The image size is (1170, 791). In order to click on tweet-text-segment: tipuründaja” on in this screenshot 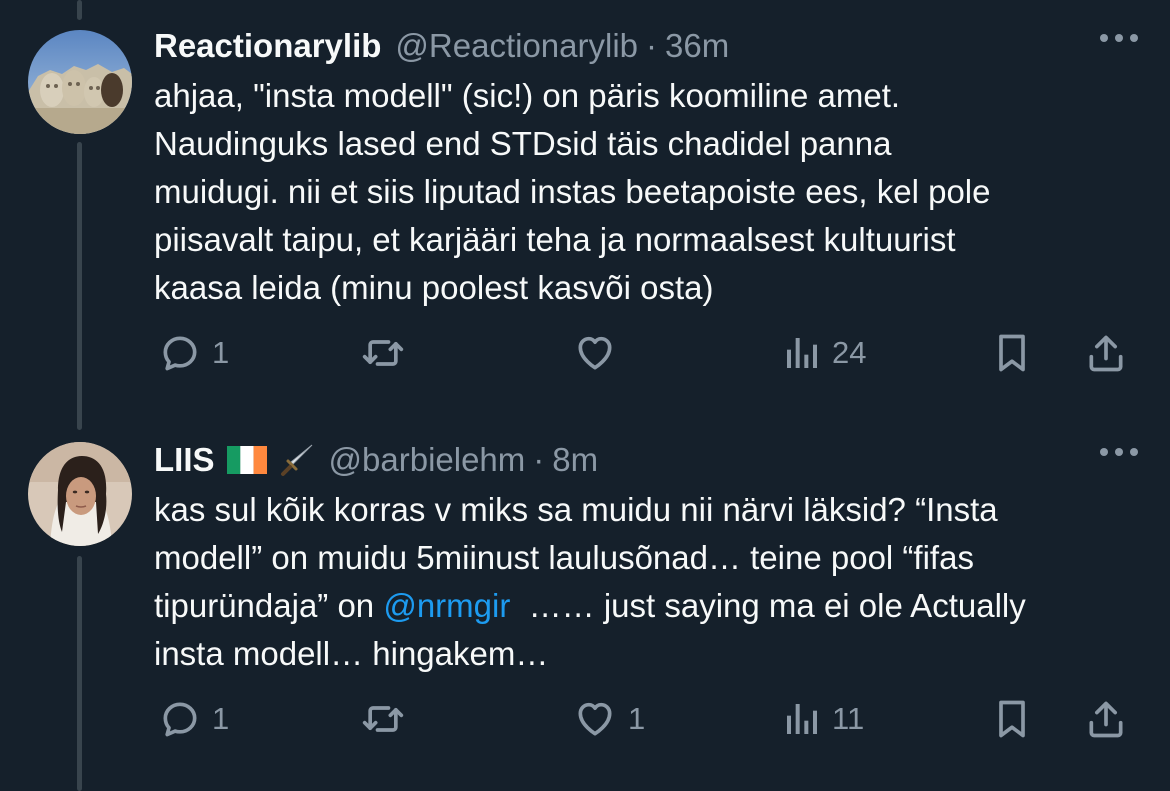, I will do `click(269, 605)`.